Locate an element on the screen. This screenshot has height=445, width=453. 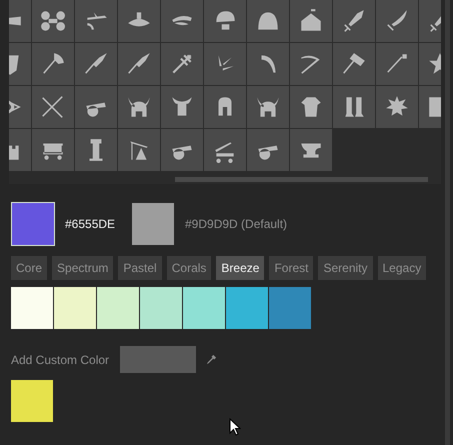
crossed-swords-icon is located at coordinates (53, 107).